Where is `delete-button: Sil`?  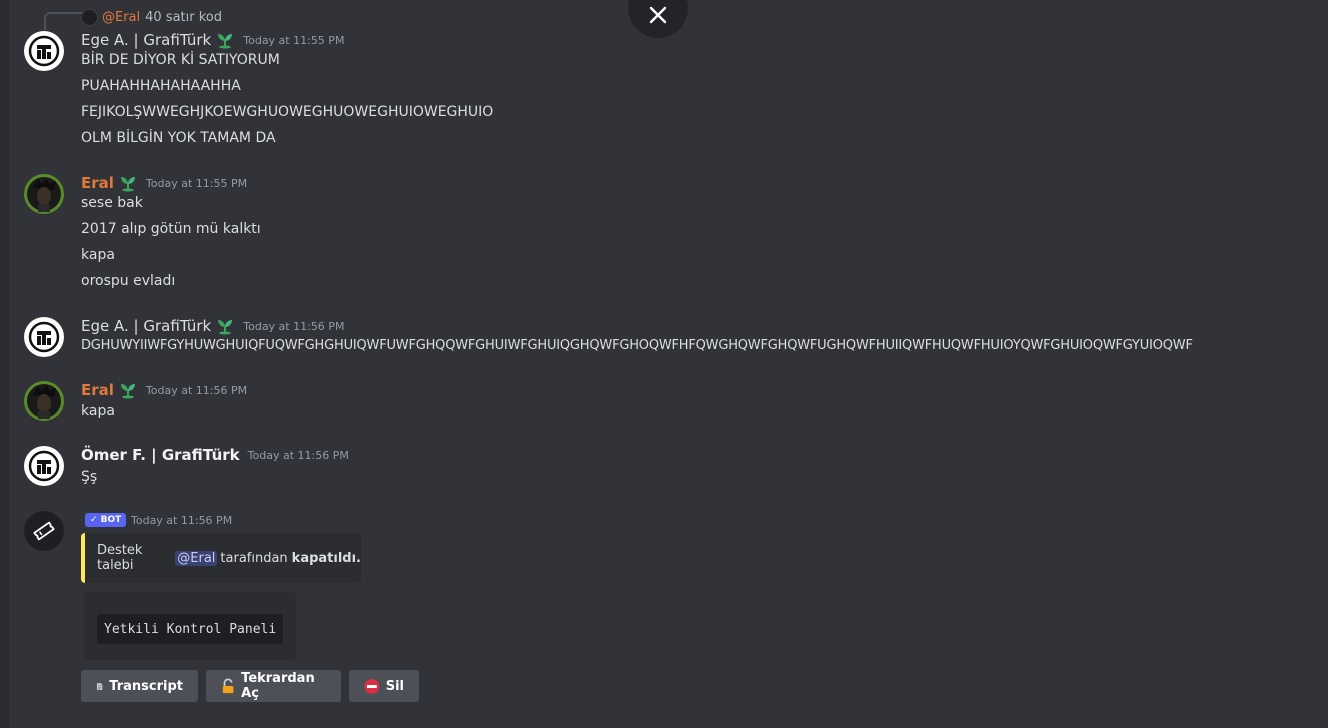 delete-button: Sil is located at coordinates (384, 686).